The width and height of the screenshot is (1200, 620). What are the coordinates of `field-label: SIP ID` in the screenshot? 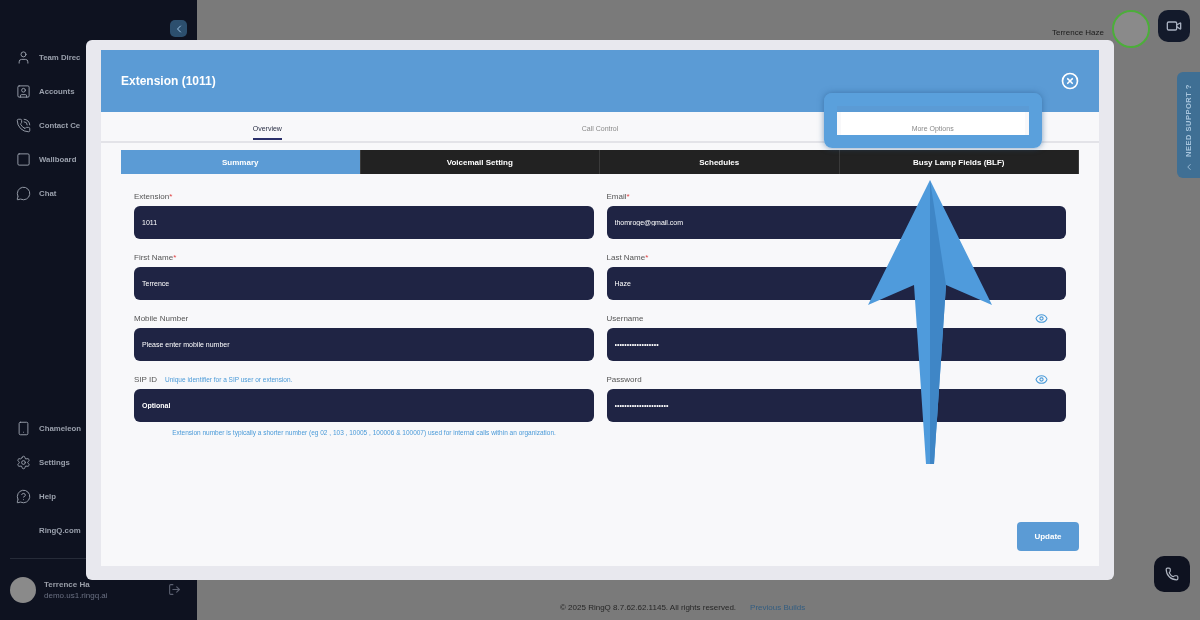 It's located at (145, 379).